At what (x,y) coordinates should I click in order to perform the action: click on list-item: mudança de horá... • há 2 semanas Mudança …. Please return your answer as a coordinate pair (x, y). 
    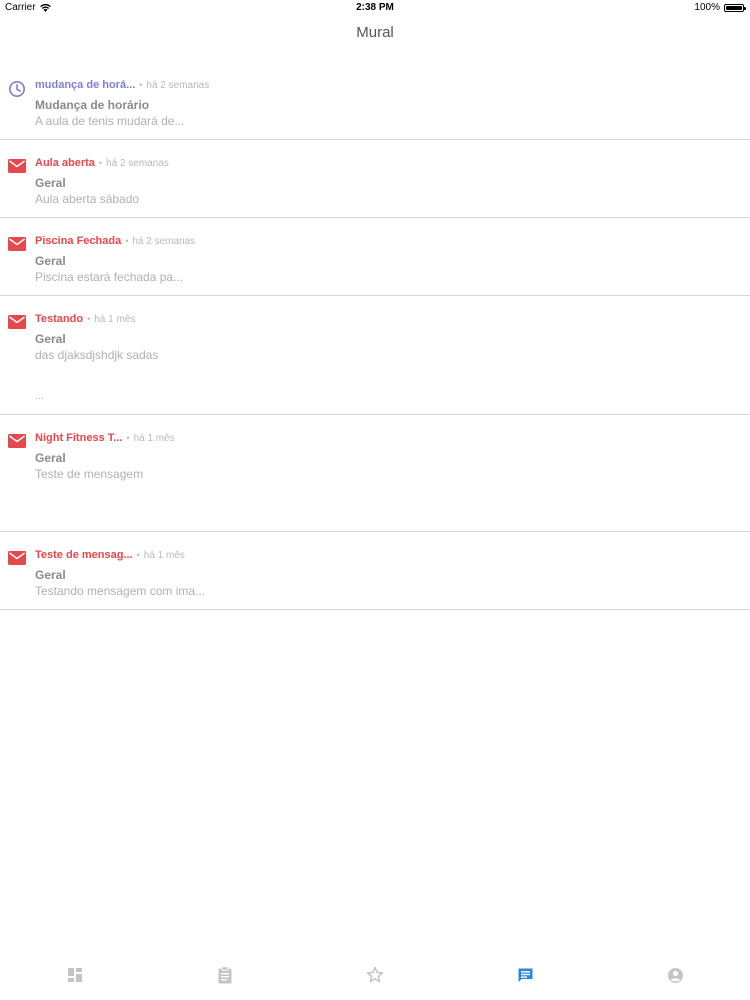
    Looking at the image, I should click on (375, 101).